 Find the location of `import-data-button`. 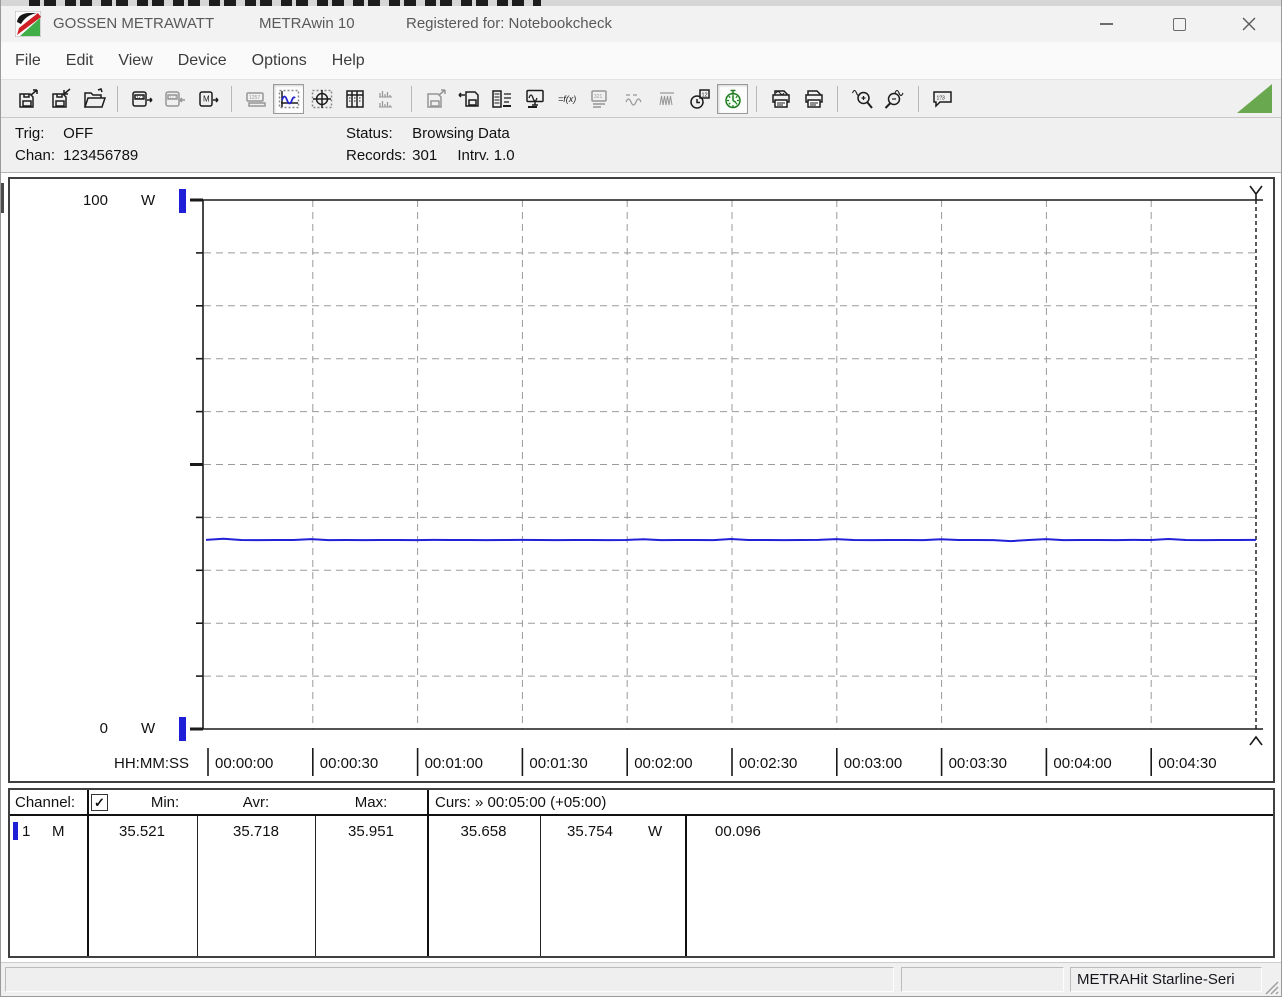

import-data-button is located at coordinates (468, 99).